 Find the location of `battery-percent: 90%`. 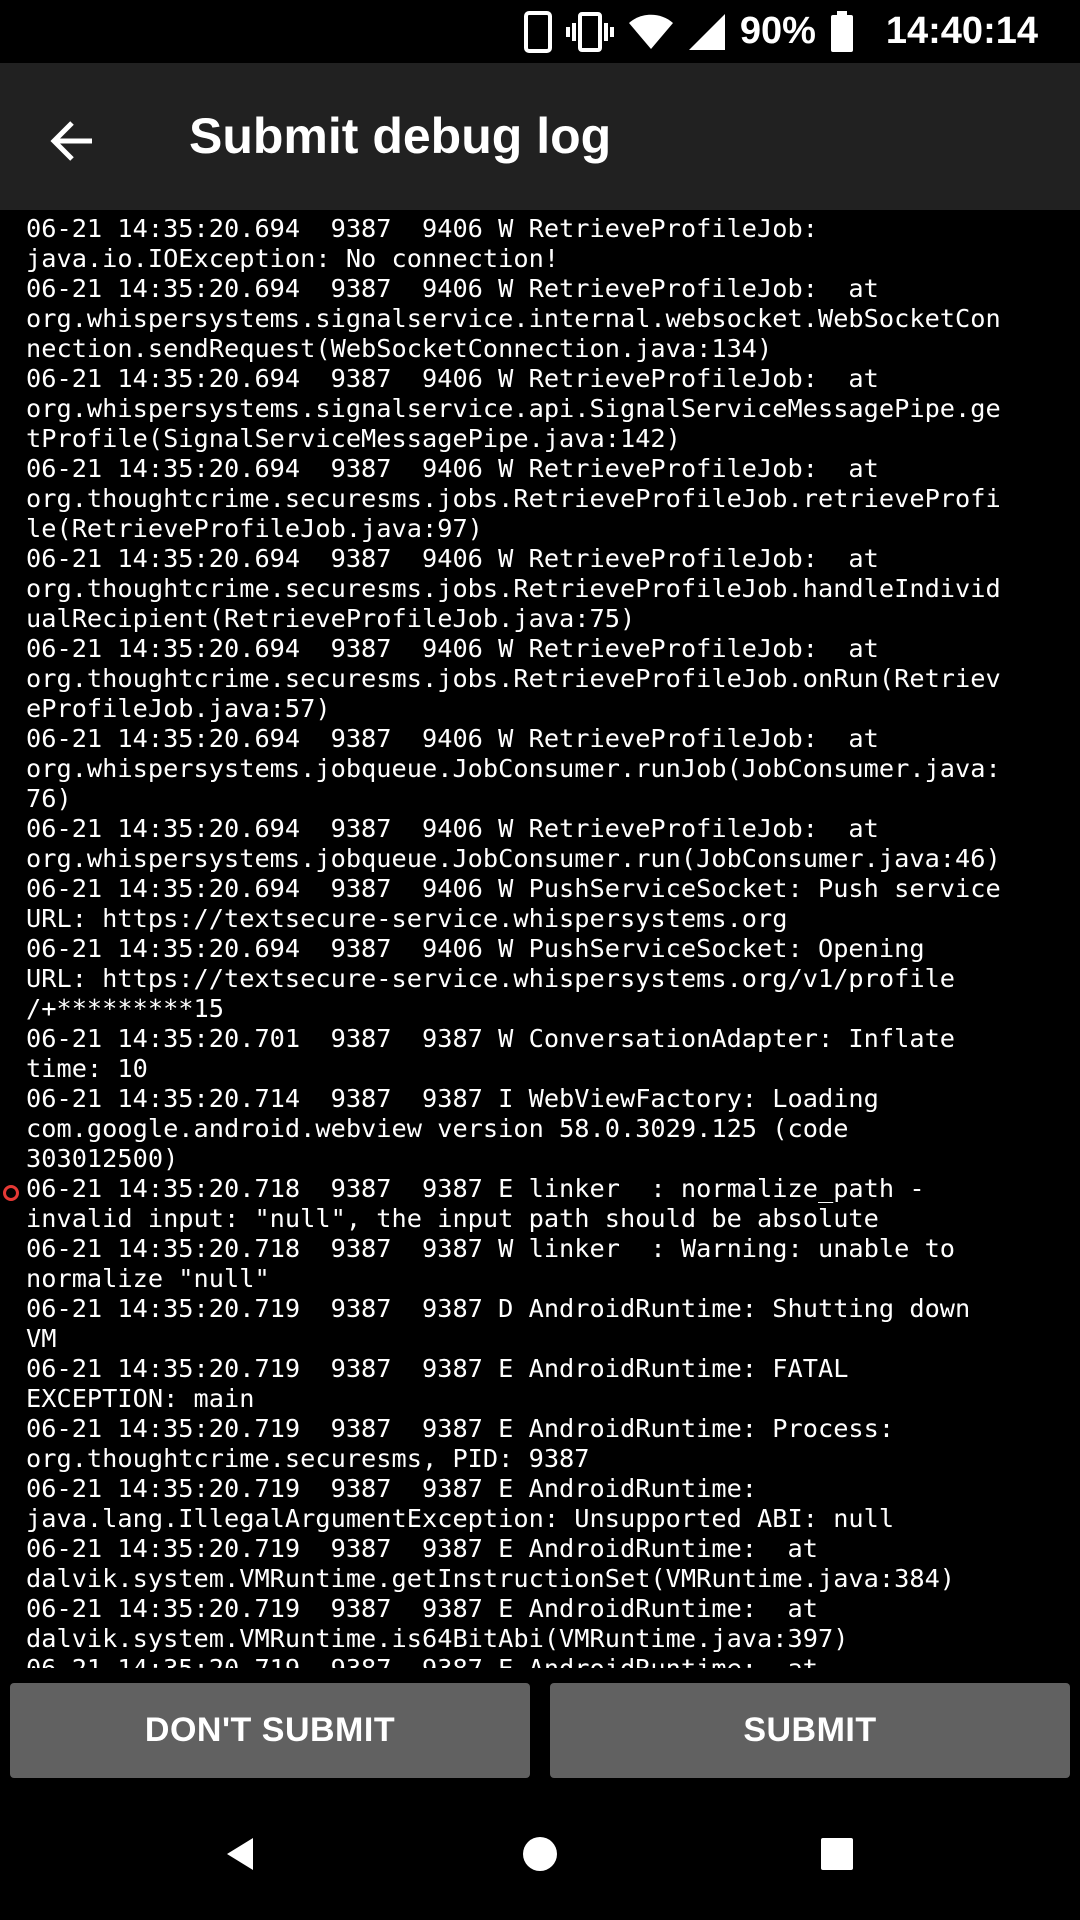

battery-percent: 90% is located at coordinates (777, 31).